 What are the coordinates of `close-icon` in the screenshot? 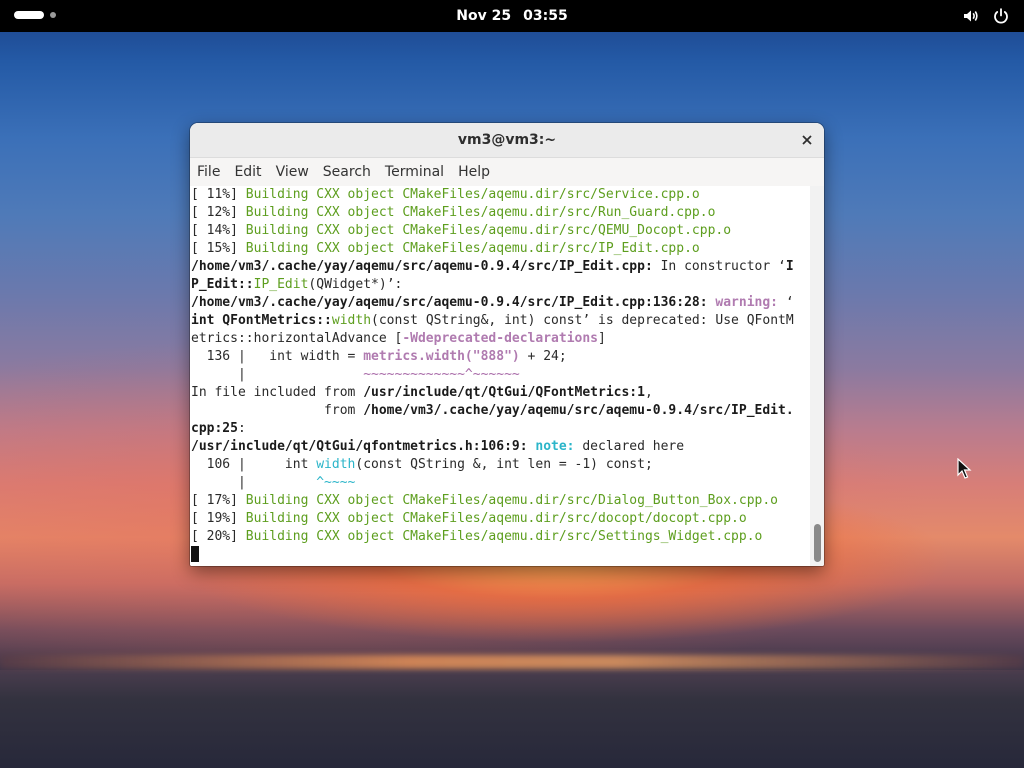 It's located at (807, 140).